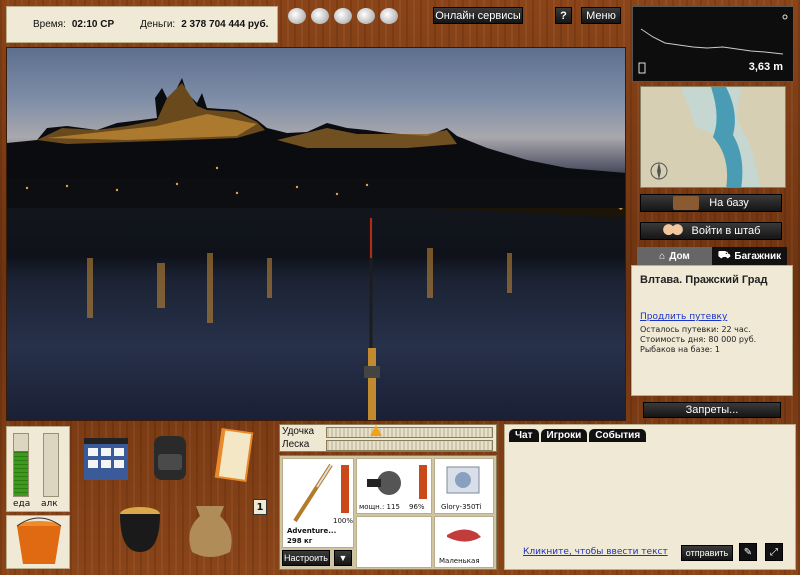 The width and height of the screenshot is (800, 575). I want to click on rod-slot: 100% Adventure... 298 кг, so click(318, 503).